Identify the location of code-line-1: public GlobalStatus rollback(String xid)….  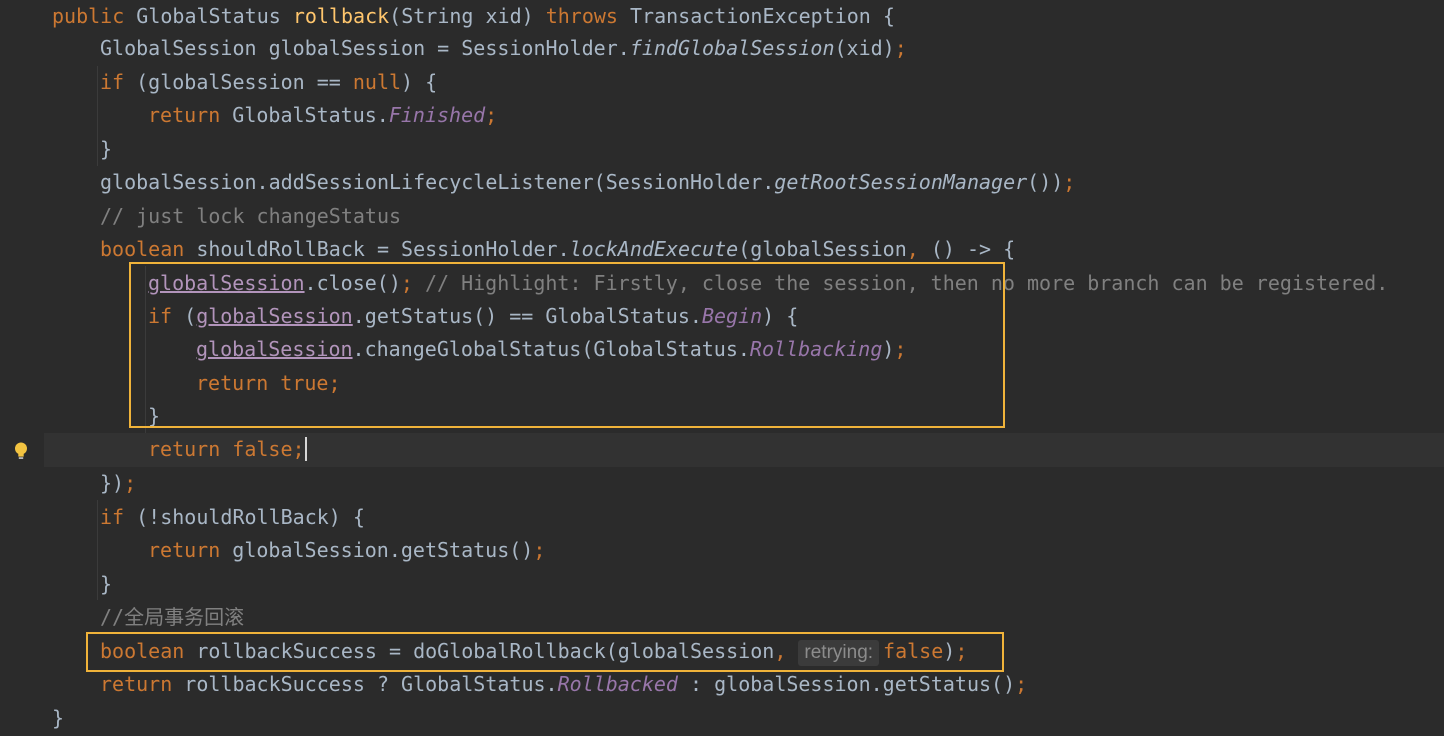
(473, 17).